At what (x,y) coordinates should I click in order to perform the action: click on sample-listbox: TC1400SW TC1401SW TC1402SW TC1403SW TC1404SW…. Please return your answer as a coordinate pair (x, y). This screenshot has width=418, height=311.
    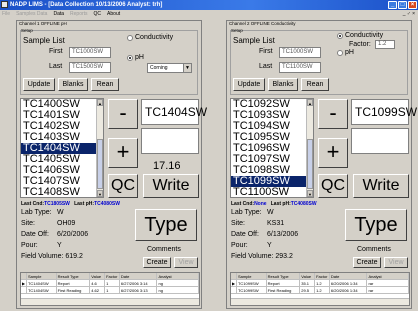
    Looking at the image, I should click on (62, 148).